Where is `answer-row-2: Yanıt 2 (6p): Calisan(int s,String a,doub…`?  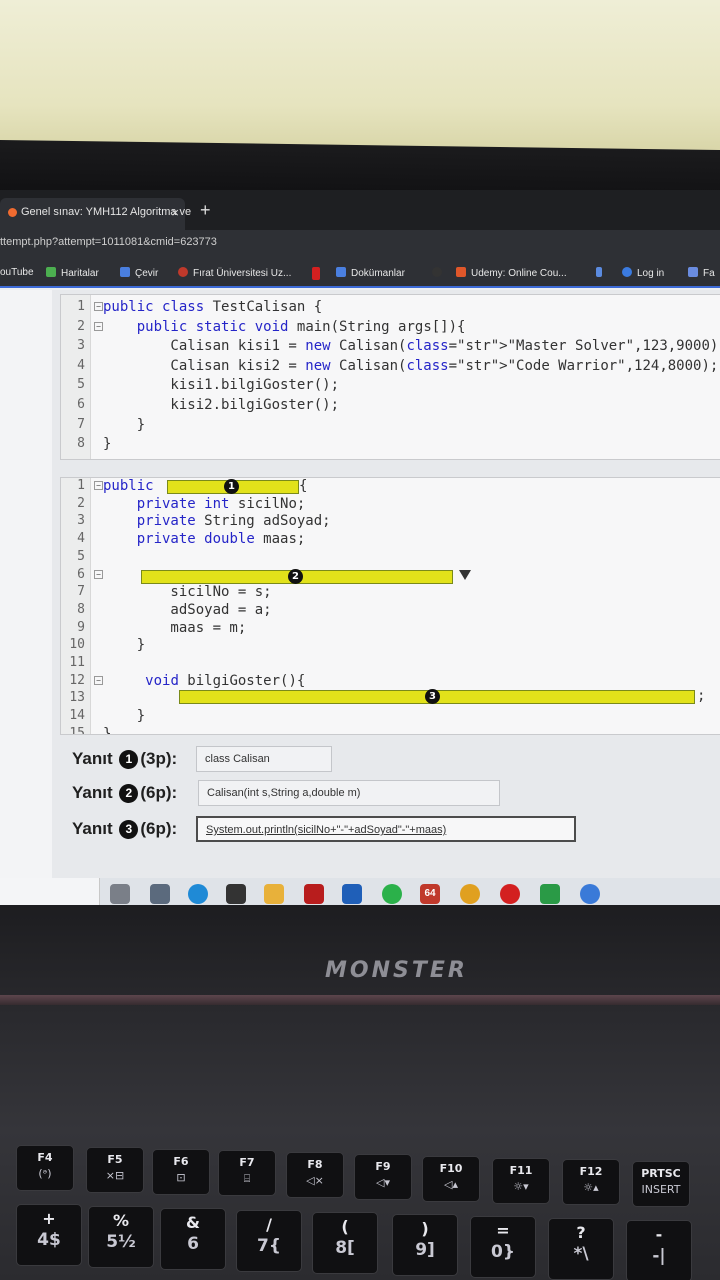
answer-row-2: Yanıt 2 (6p): Calisan(int s,String a,doub… is located at coordinates (292, 794).